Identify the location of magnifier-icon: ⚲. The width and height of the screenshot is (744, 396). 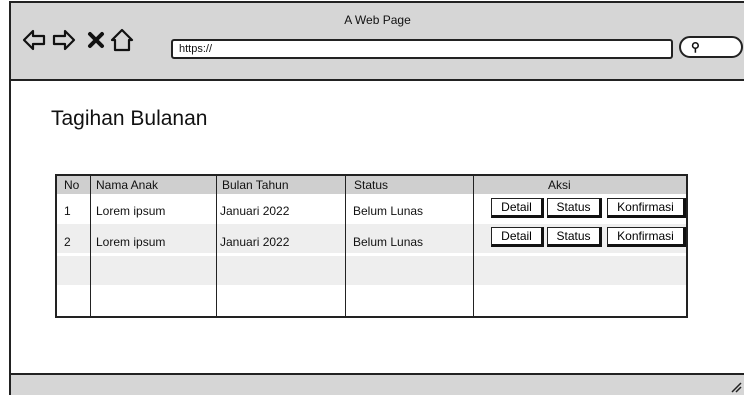
(695, 47).